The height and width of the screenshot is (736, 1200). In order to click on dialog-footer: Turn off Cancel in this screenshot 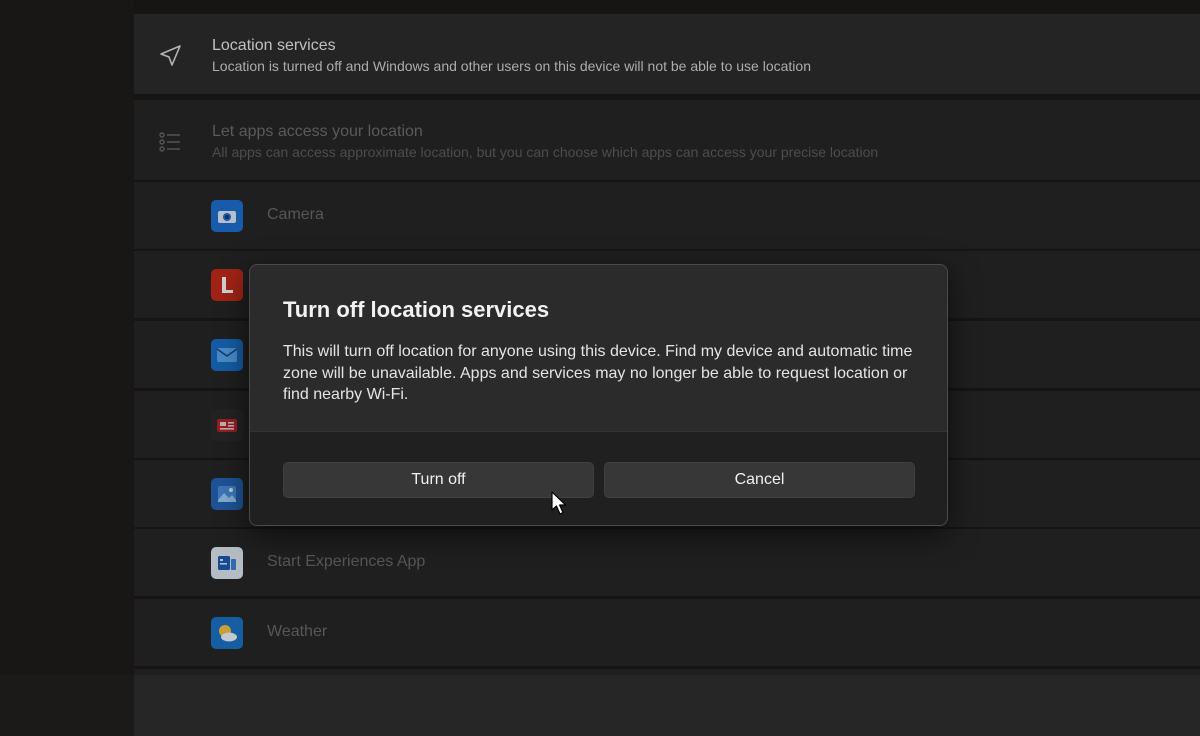, I will do `click(598, 478)`.